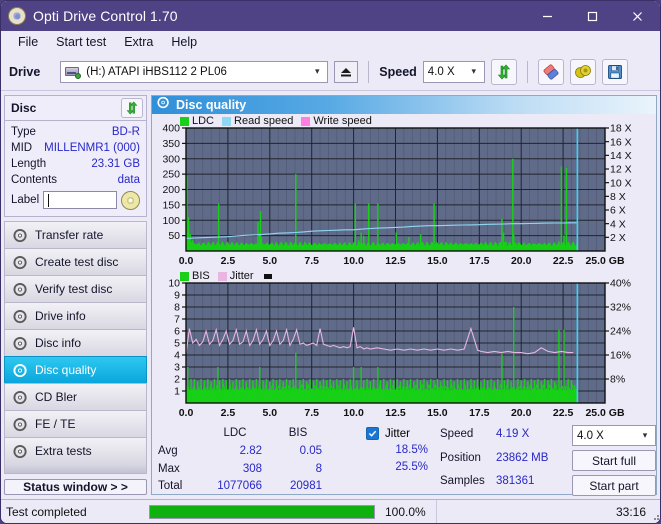  Describe the element at coordinates (614, 460) in the screenshot. I see `start-full-button: Start full` at that location.